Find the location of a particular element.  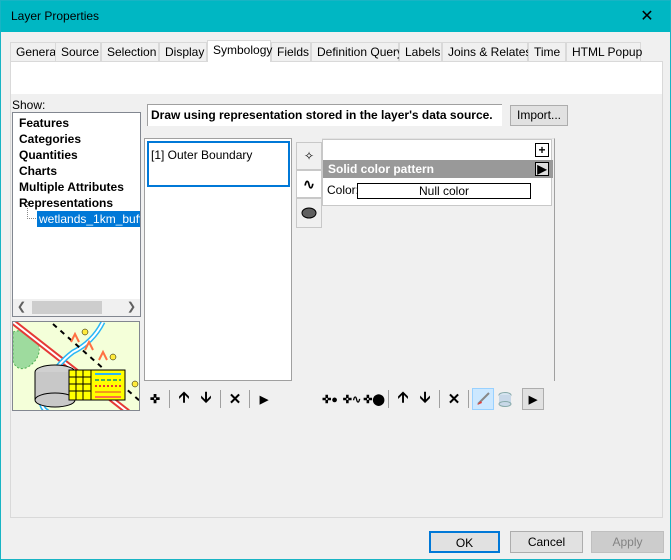

tab-symbology: Symbology is located at coordinates (239, 51).